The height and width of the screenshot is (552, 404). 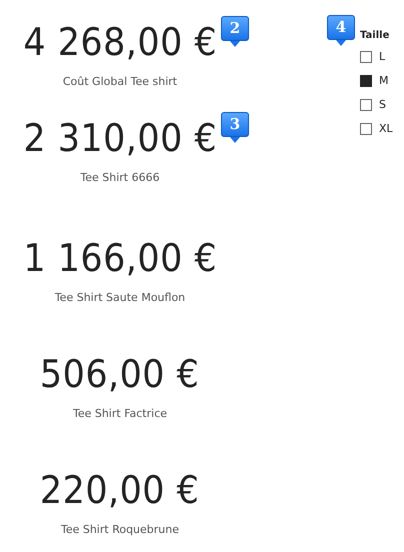 What do you see at coordinates (382, 104) in the screenshot?
I see `checkbox-label: S` at bounding box center [382, 104].